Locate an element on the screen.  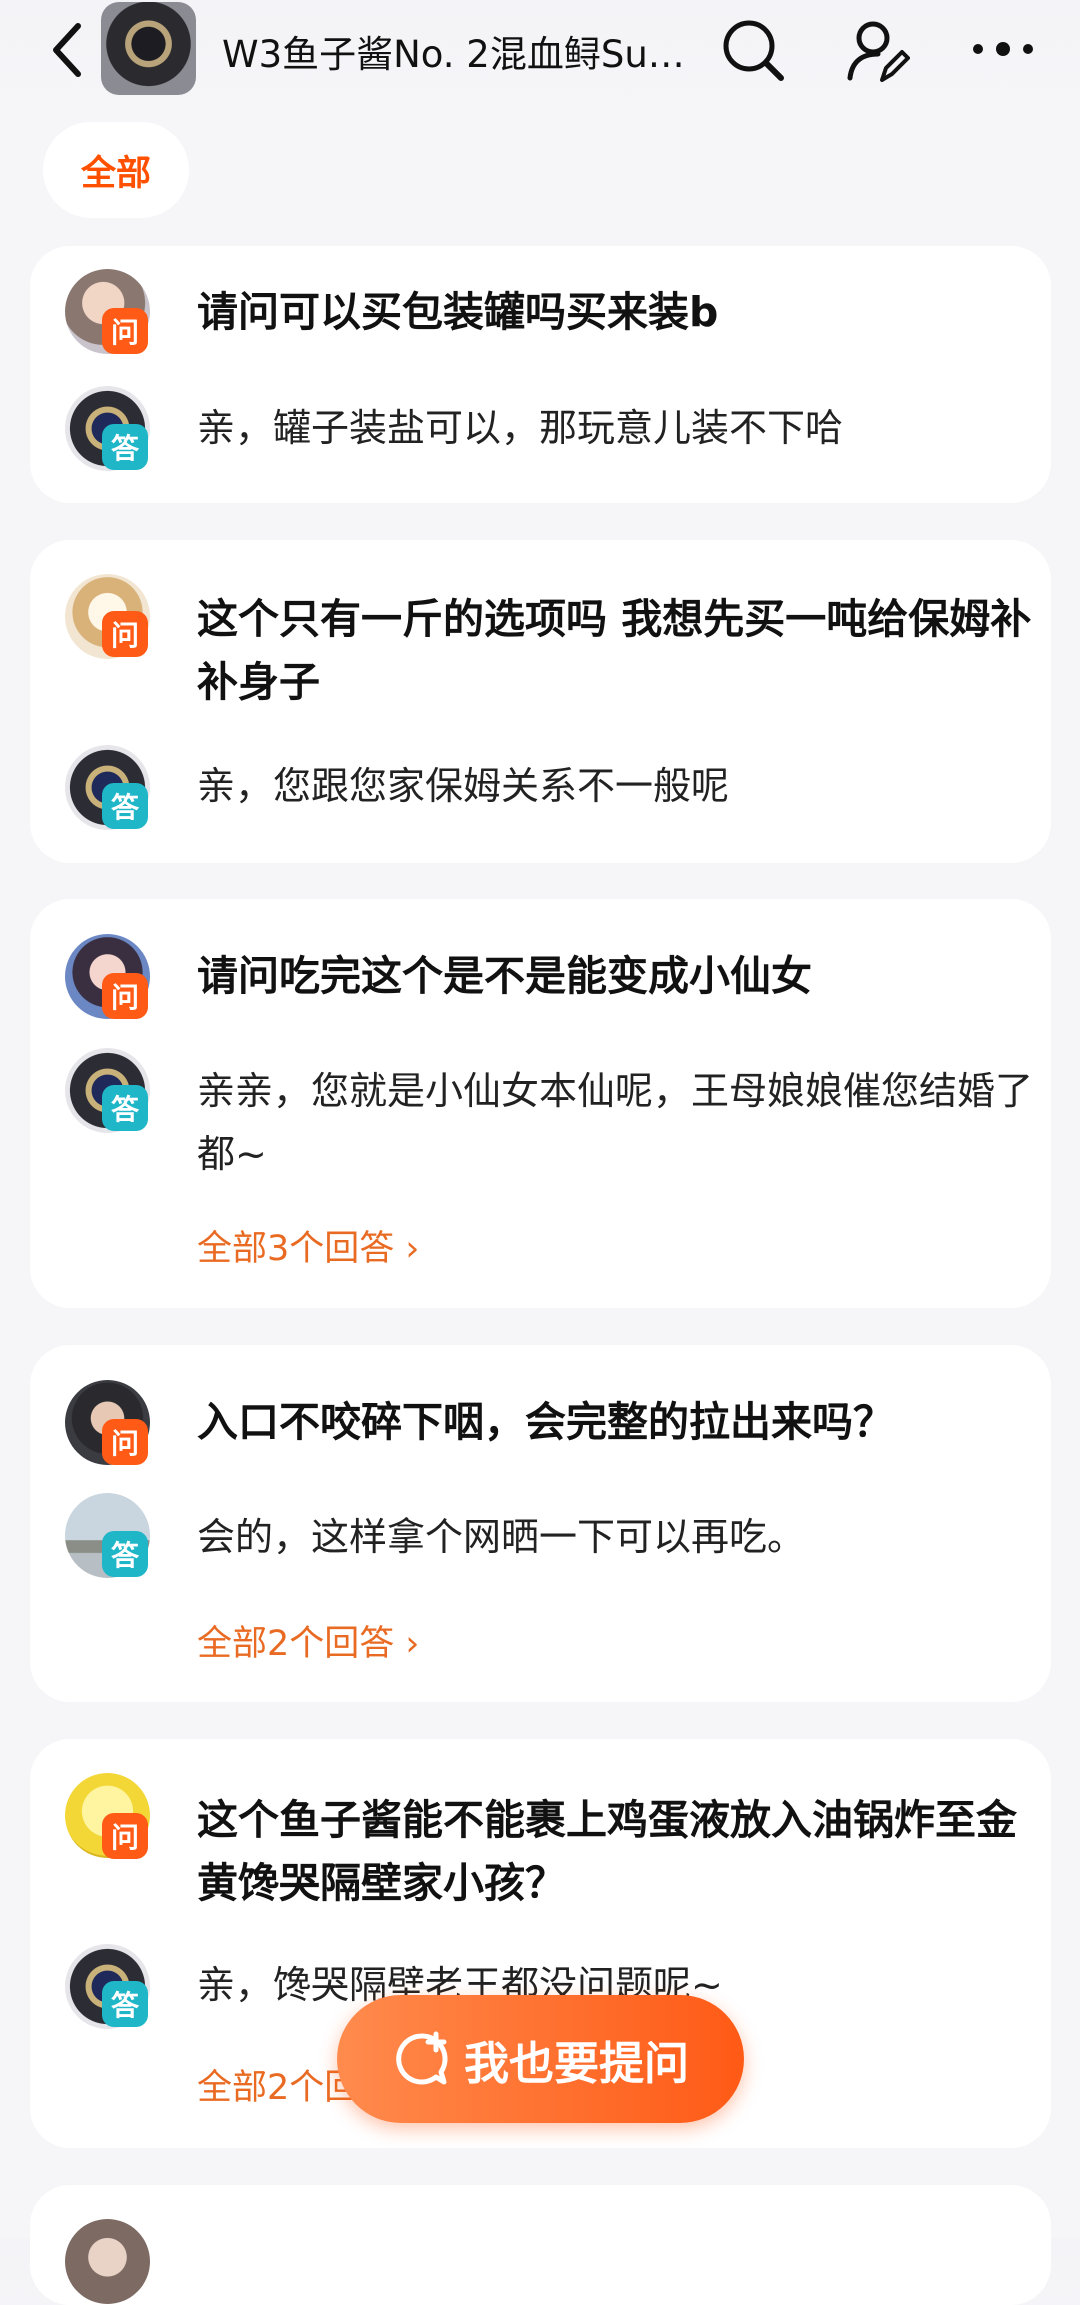
question-text: 入口不咬碎下咽，会完整的拉出来吗？ is located at coordinates (545, 1422).